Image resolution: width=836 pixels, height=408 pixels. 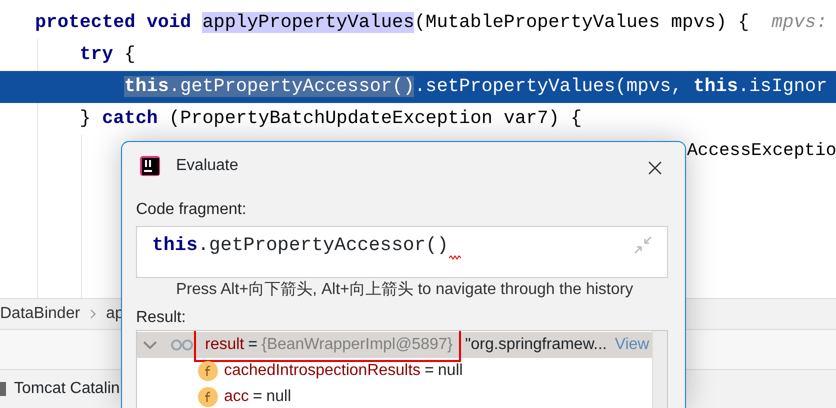 What do you see at coordinates (108, 54) in the screenshot?
I see `code-line: try {` at bounding box center [108, 54].